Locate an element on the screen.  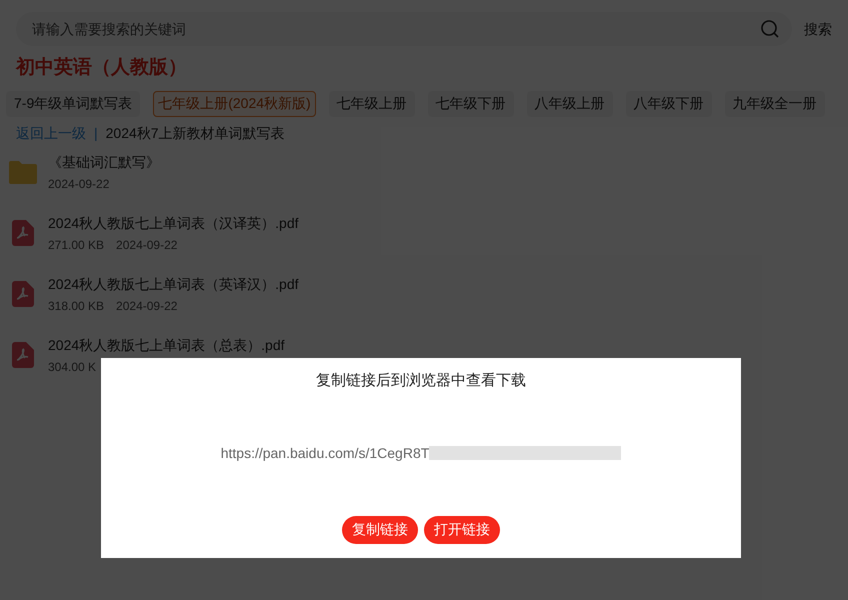
breadcrumb-current: 2024秋7上新教材单词默写表 is located at coordinates (195, 133).